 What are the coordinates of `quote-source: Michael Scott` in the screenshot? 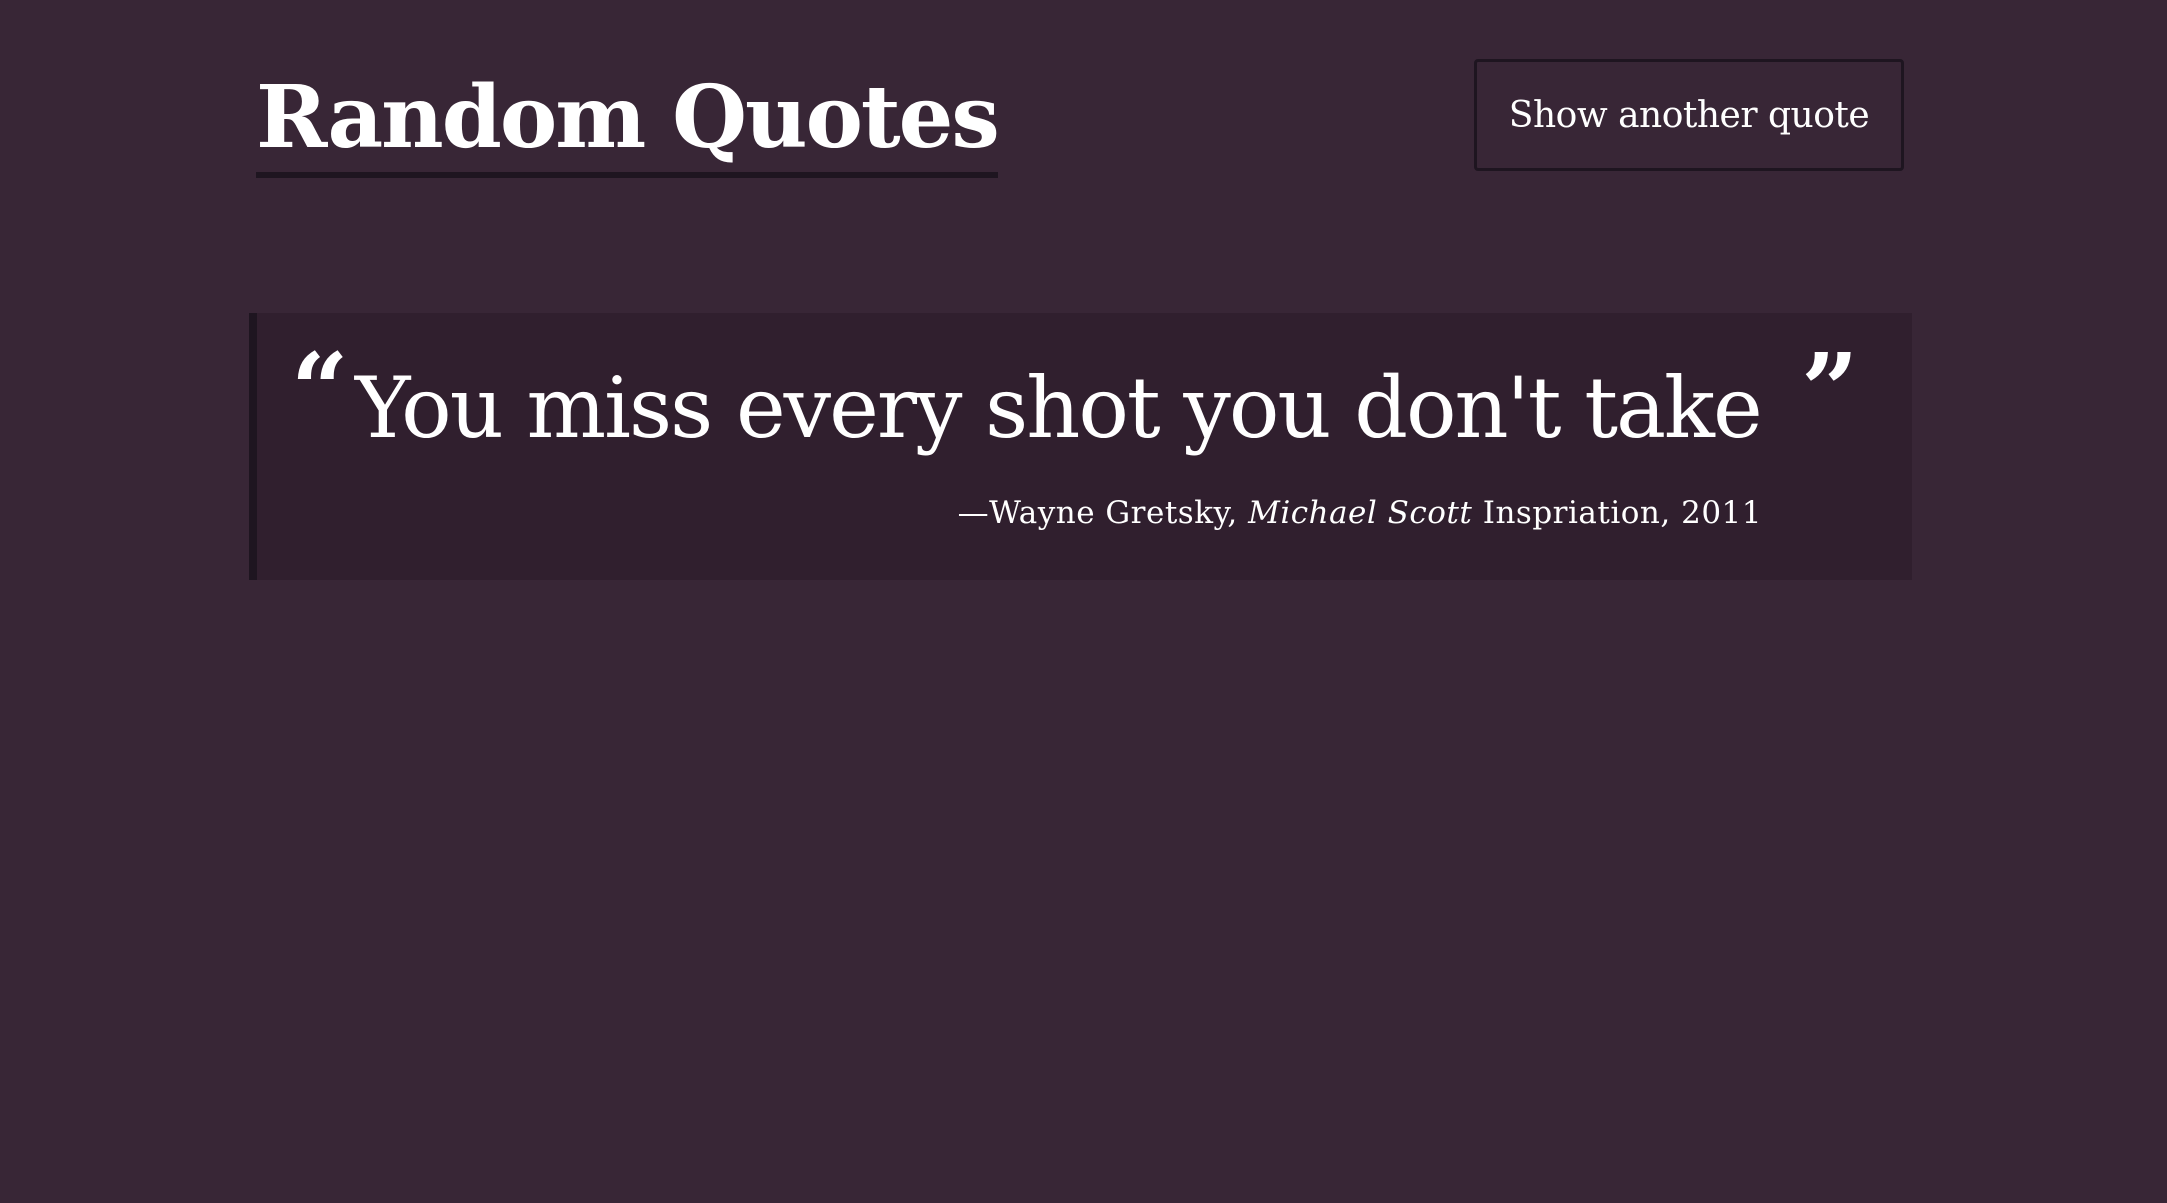 It's located at (1360, 513).